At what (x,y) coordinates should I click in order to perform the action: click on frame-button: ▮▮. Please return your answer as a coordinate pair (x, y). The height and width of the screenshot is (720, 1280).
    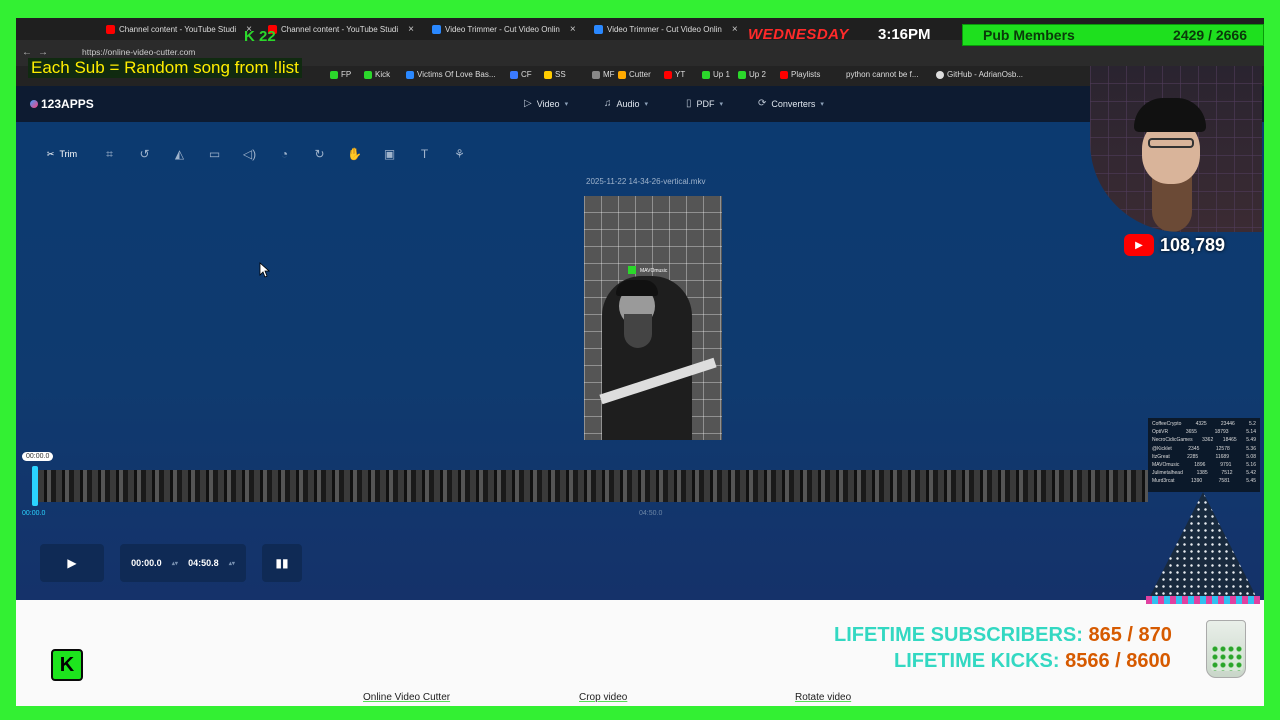
    Looking at the image, I should click on (282, 563).